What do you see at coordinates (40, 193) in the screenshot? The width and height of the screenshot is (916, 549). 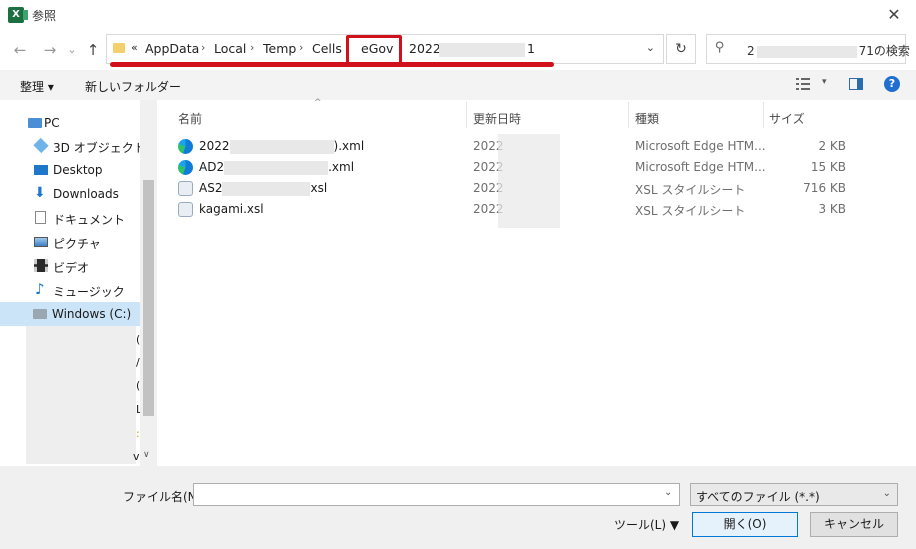 I see `downloads-icon: ⬇` at bounding box center [40, 193].